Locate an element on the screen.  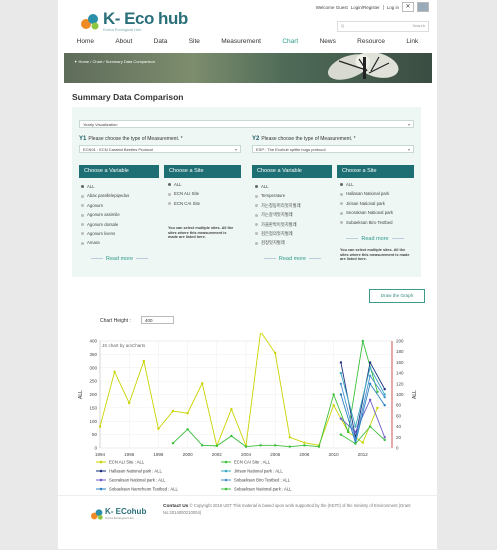
legend-label: ECN CAI Site : ALL is located at coordinates (252, 462).